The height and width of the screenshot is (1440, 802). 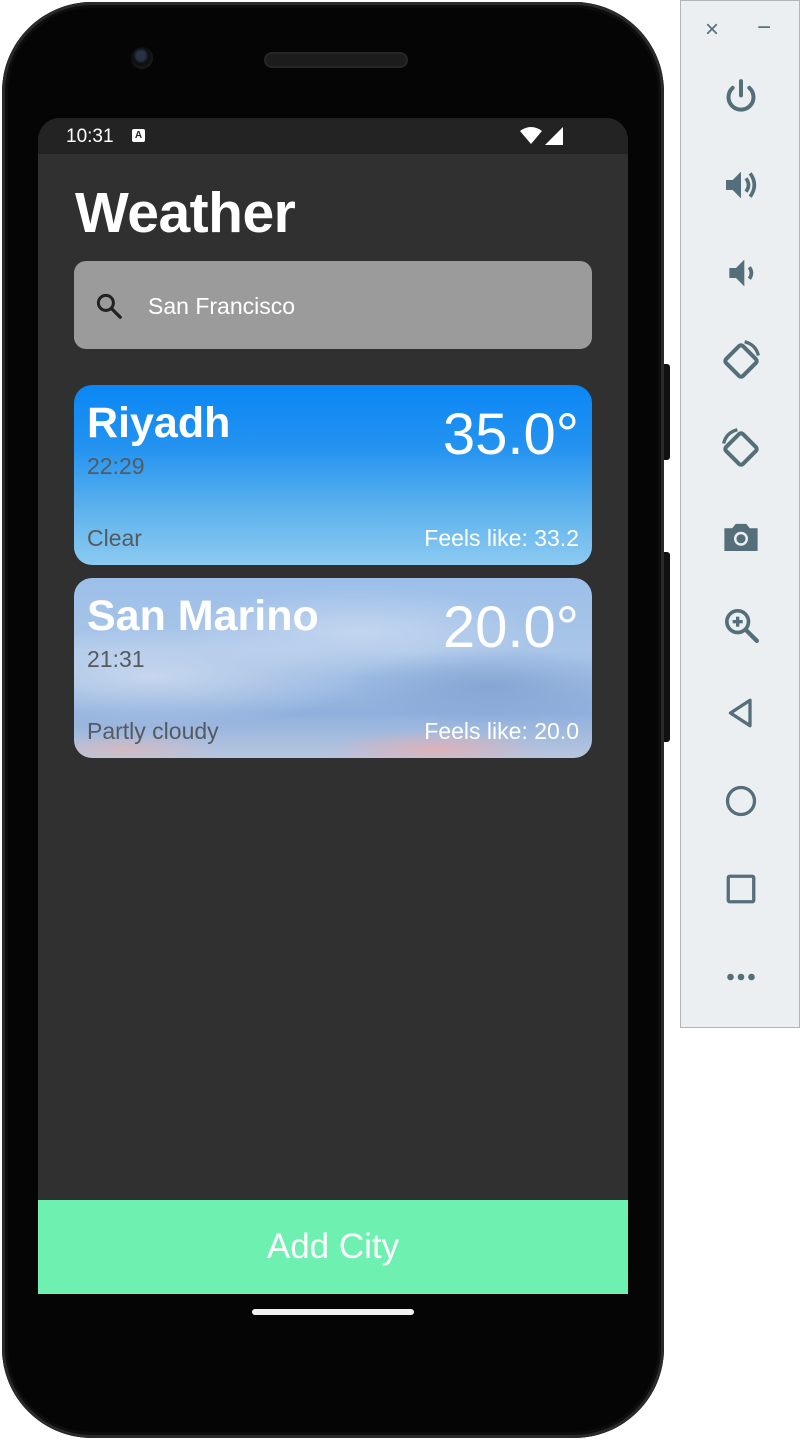 I want to click on status-bar: 10:31 A, so click(x=333, y=136).